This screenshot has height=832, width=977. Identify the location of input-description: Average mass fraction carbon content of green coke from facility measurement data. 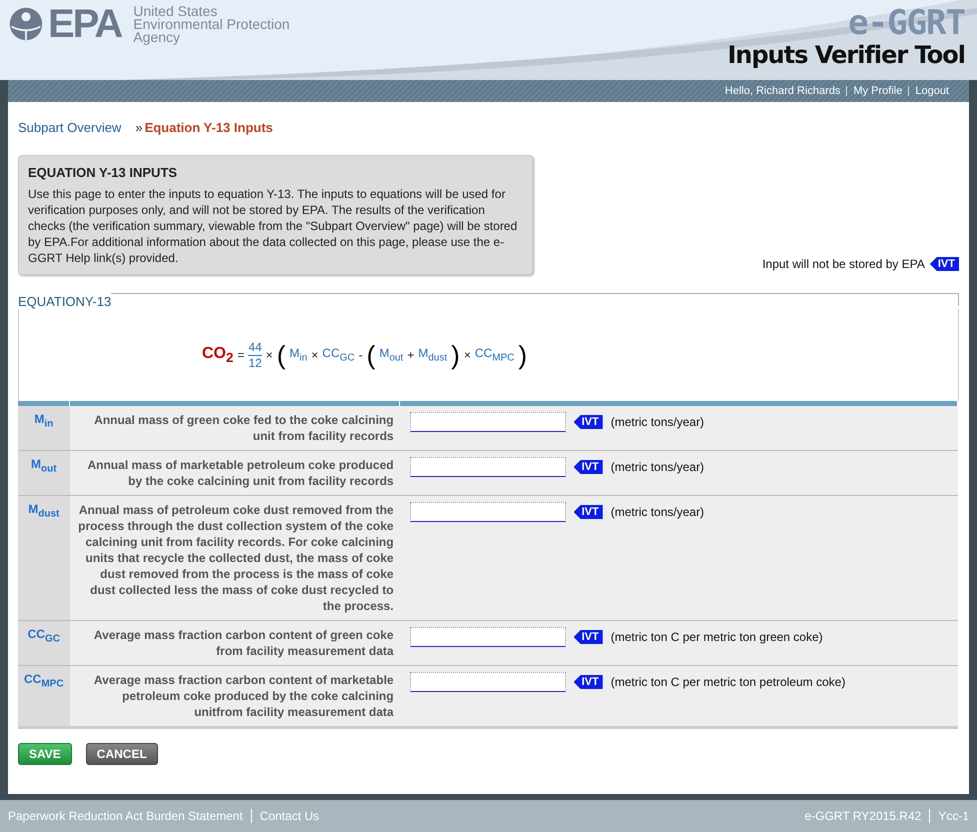
(244, 643).